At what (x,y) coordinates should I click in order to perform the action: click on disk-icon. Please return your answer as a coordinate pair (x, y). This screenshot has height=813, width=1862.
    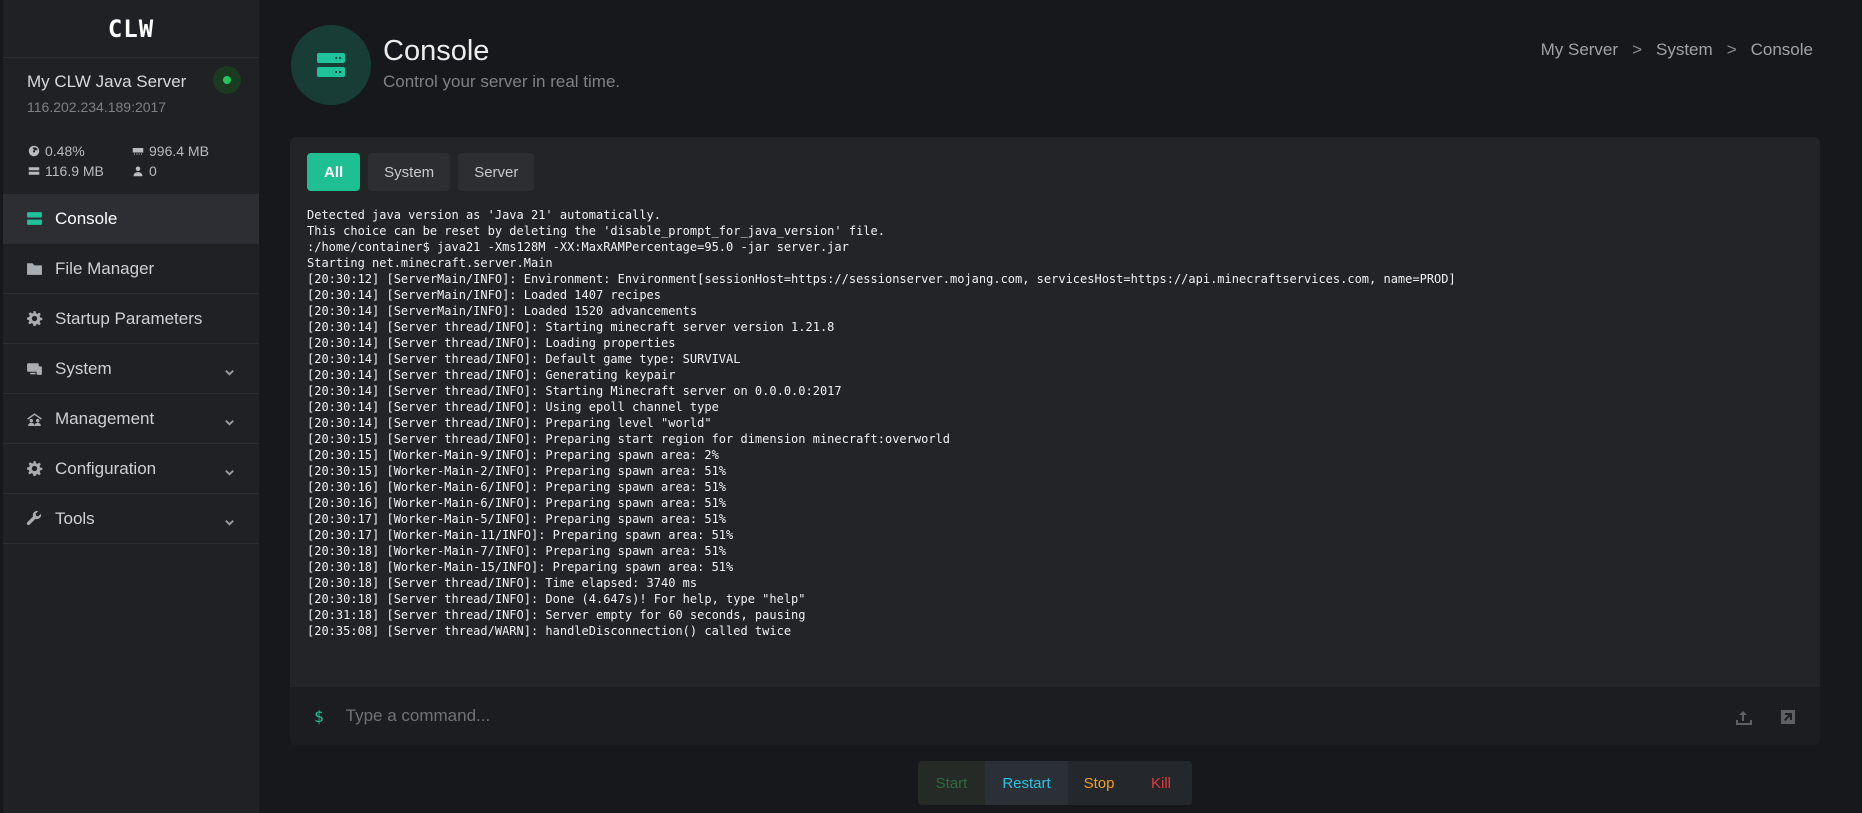
    Looking at the image, I should click on (34, 171).